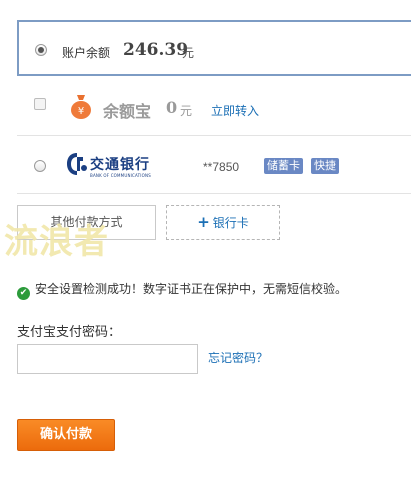 The image size is (411, 489). What do you see at coordinates (214, 48) in the screenshot?
I see `balance-option: 账户余额 246.39 元` at bounding box center [214, 48].